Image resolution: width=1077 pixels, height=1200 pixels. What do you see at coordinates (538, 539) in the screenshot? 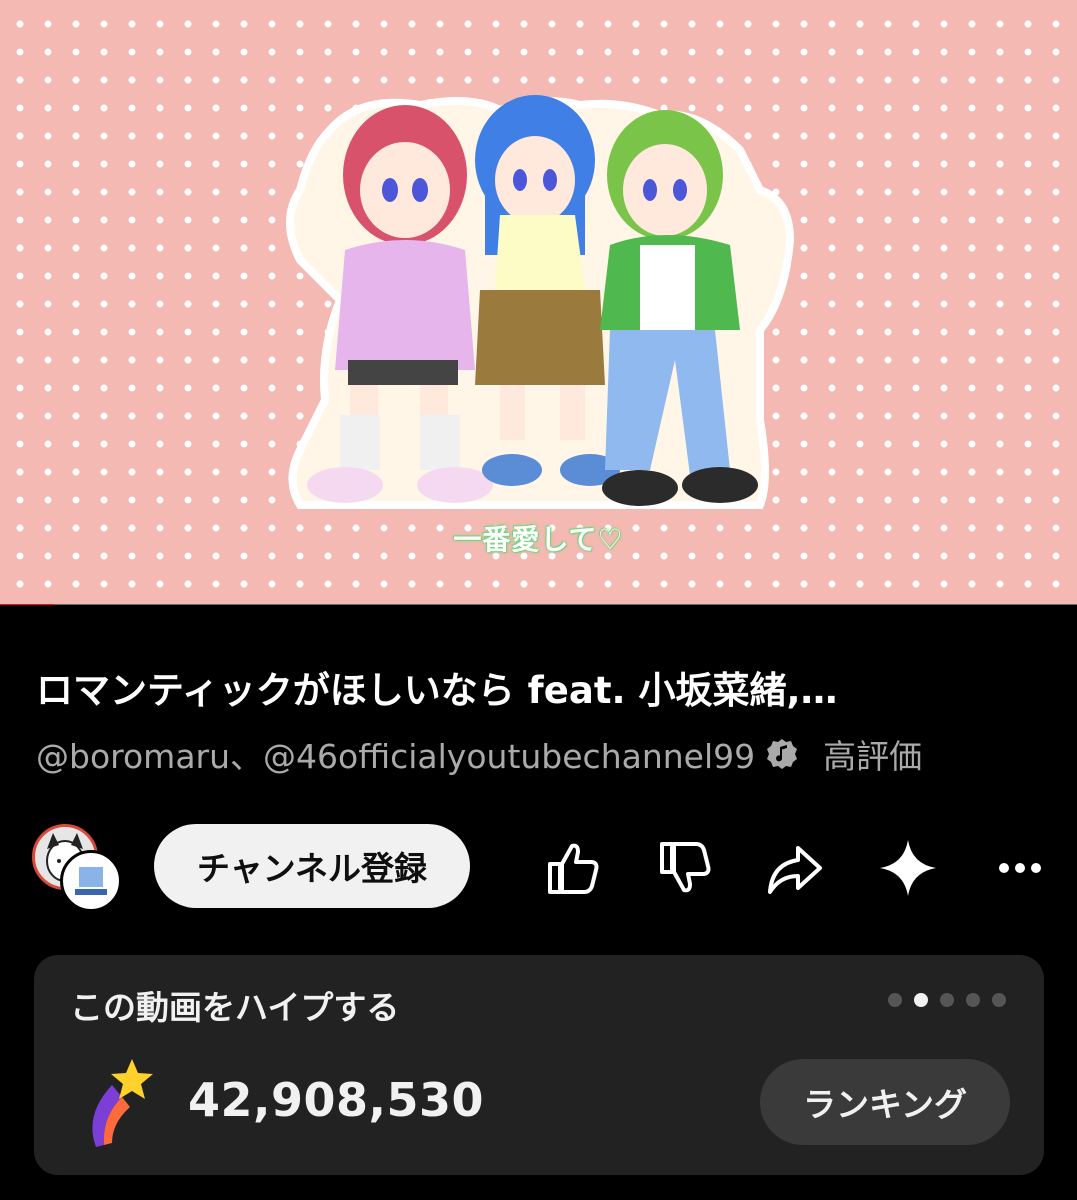
I see `video-subtitle-caption: 一番愛して♡` at bounding box center [538, 539].